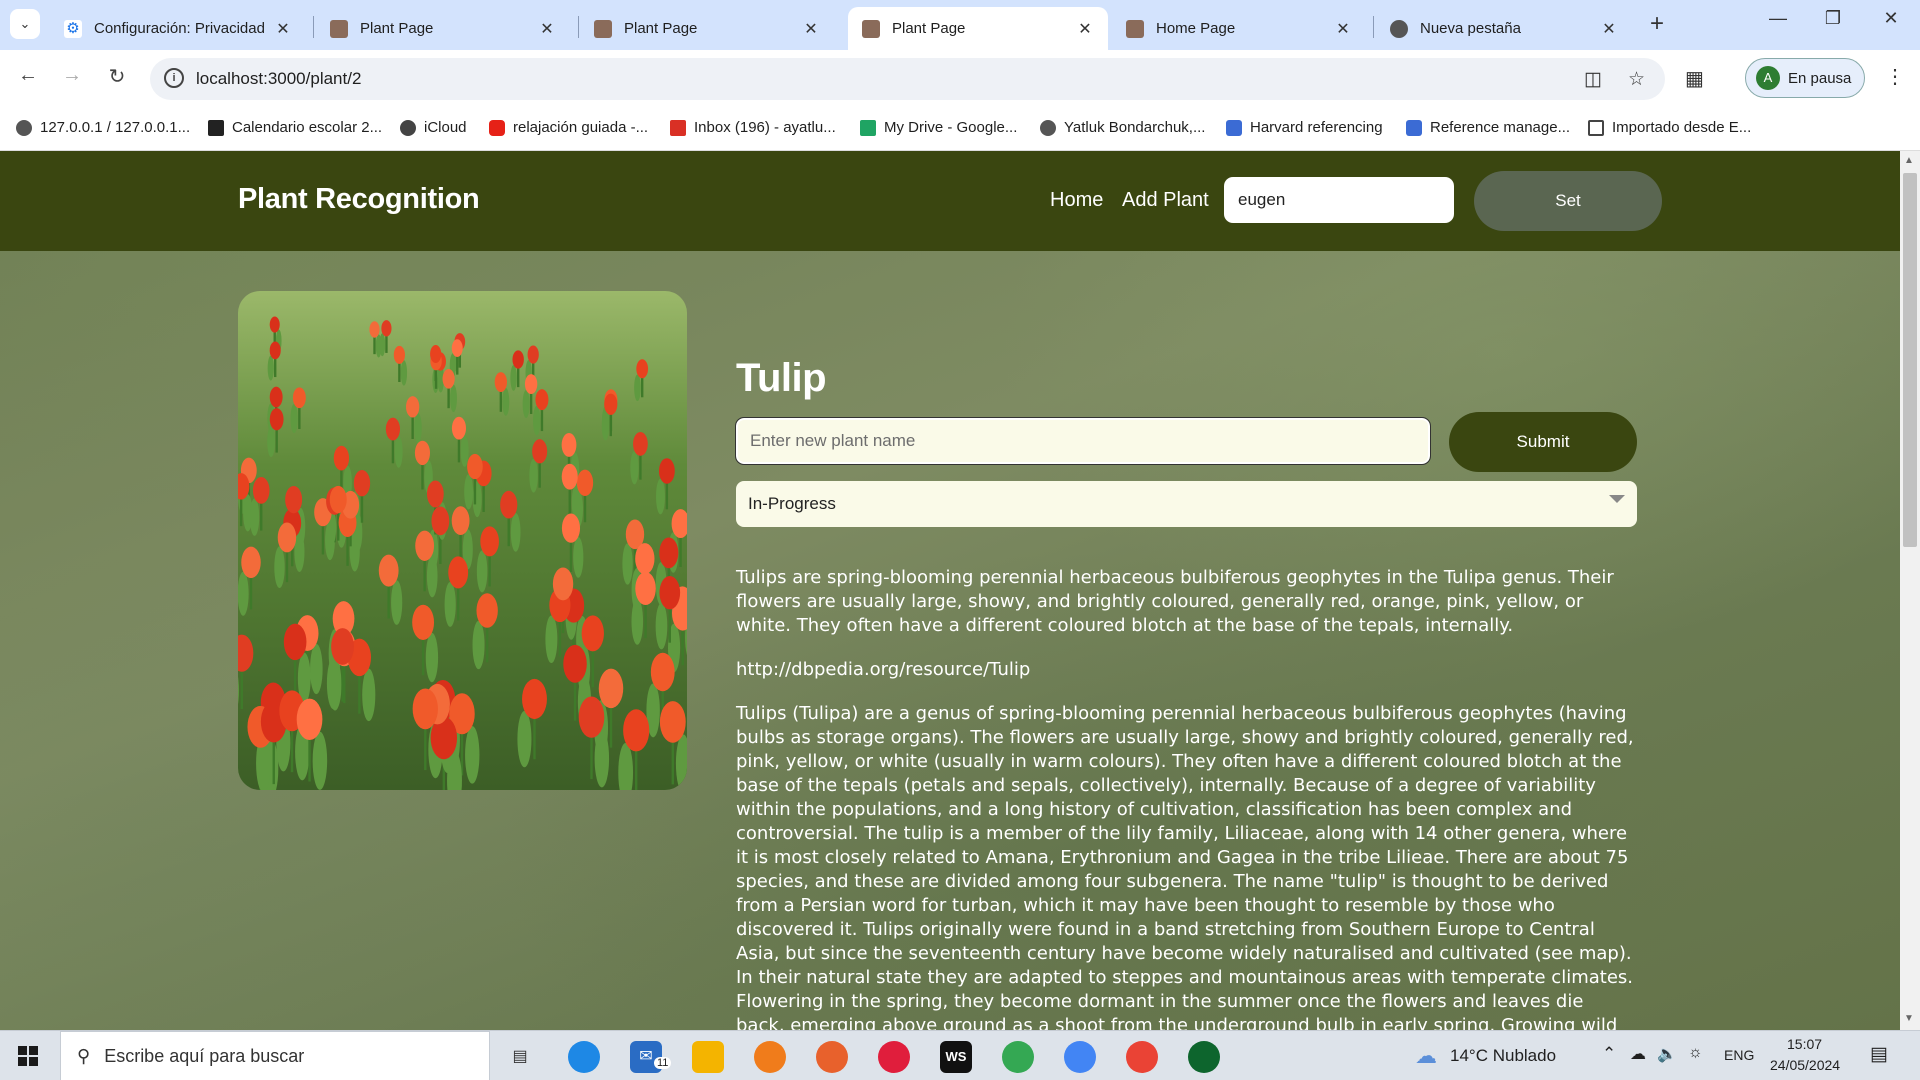  I want to click on status-select: In-Progress, so click(1186, 504).